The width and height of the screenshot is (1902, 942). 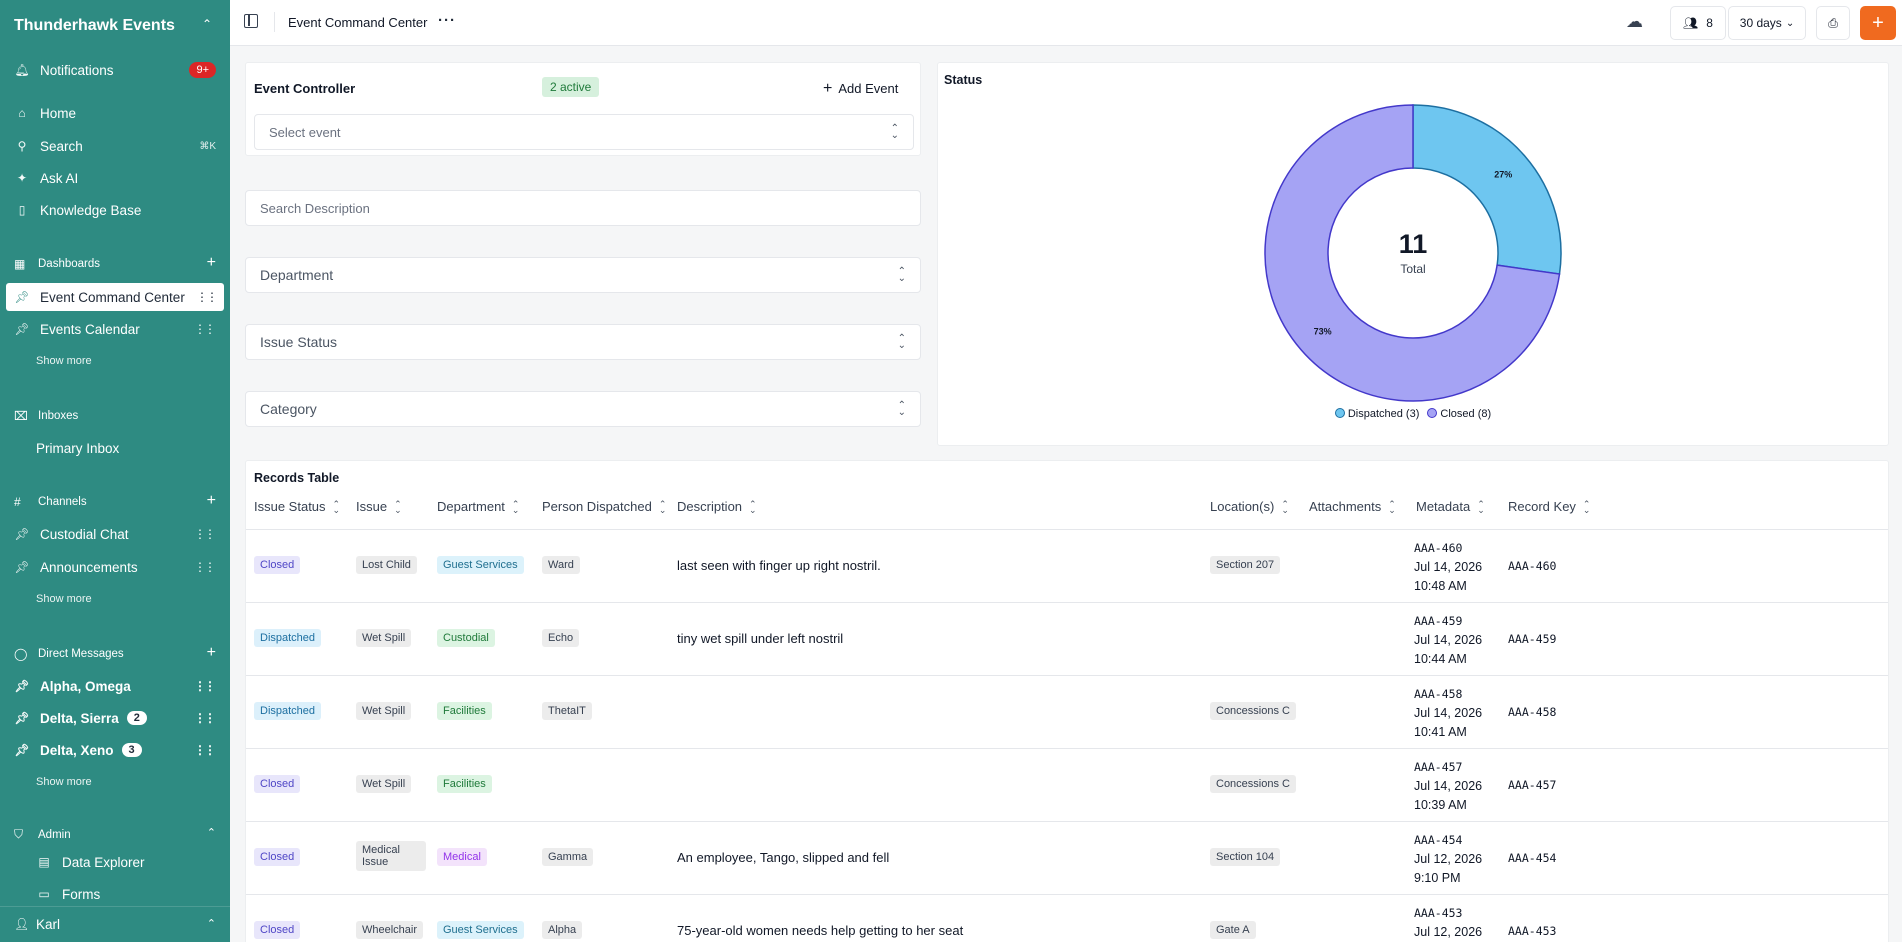 I want to click on add-event-label: Add Event, so click(x=868, y=88).